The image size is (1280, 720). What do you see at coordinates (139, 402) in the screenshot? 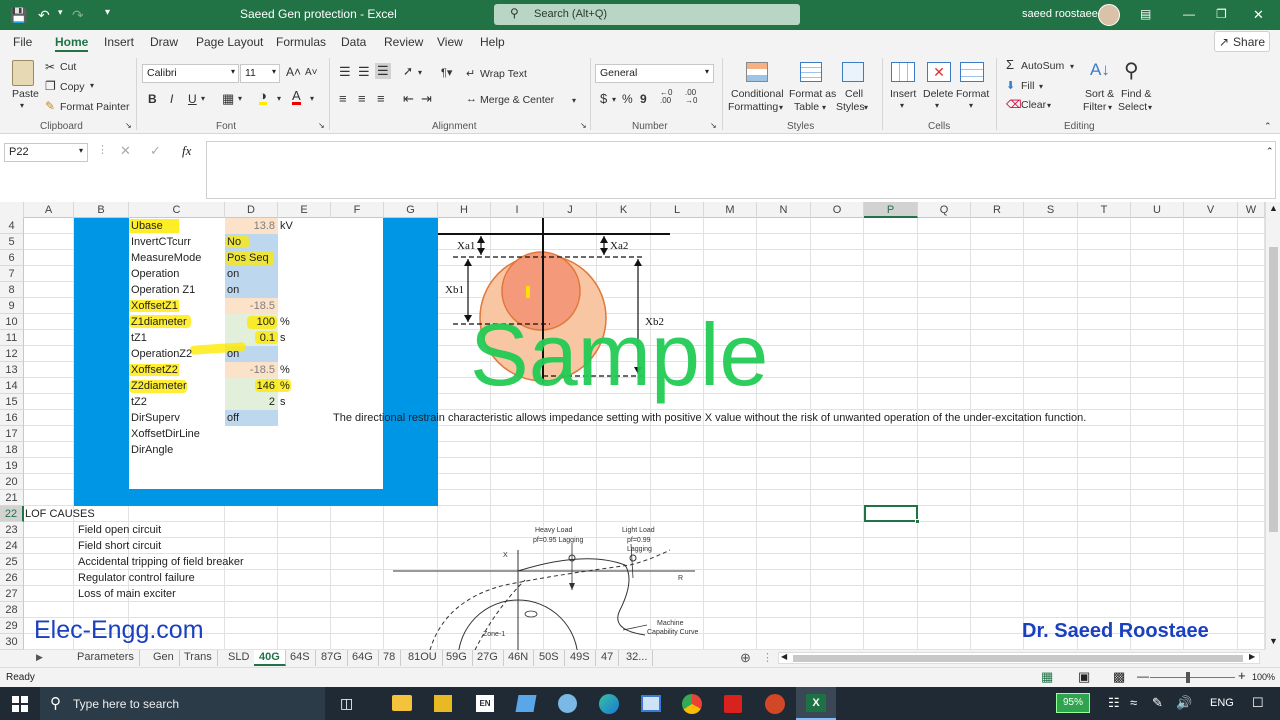
I see `param-name: tZ2` at bounding box center [139, 402].